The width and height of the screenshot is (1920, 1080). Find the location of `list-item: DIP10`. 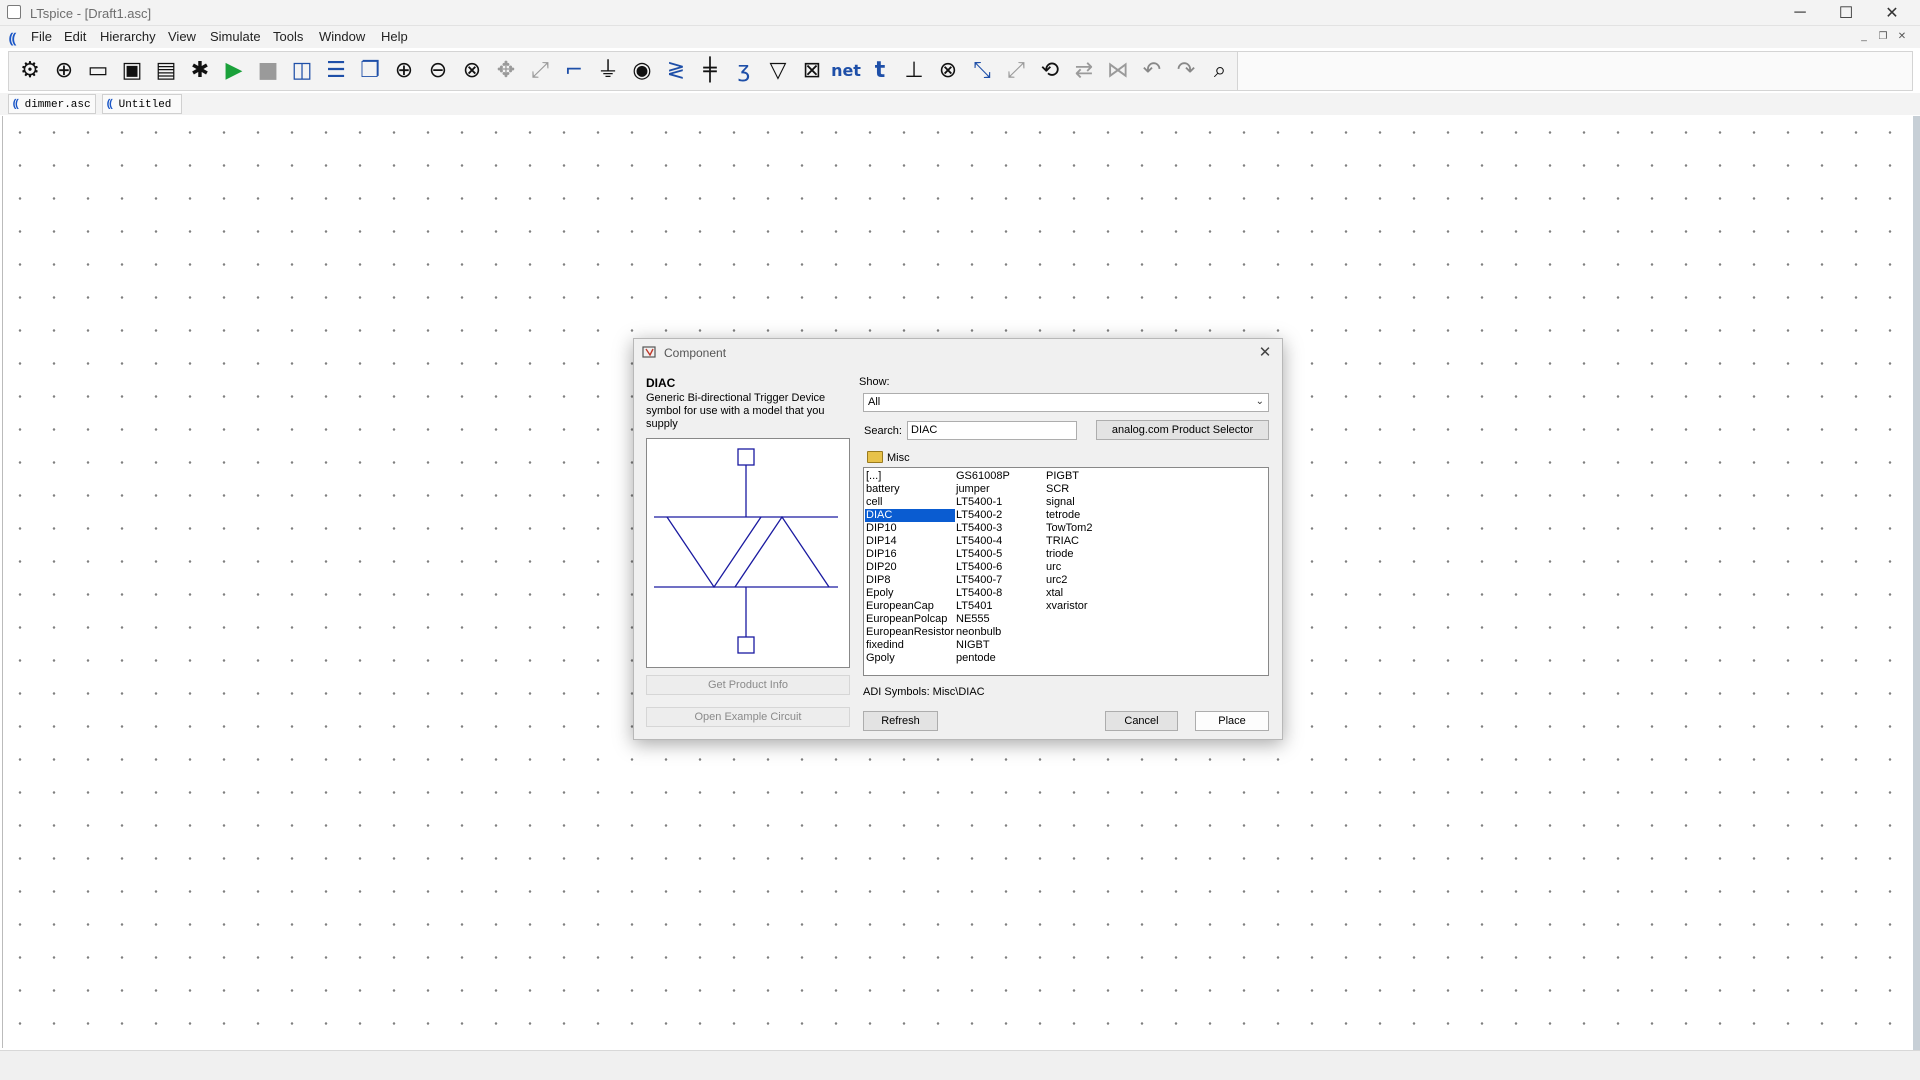

list-item: DIP10 is located at coordinates (910, 528).